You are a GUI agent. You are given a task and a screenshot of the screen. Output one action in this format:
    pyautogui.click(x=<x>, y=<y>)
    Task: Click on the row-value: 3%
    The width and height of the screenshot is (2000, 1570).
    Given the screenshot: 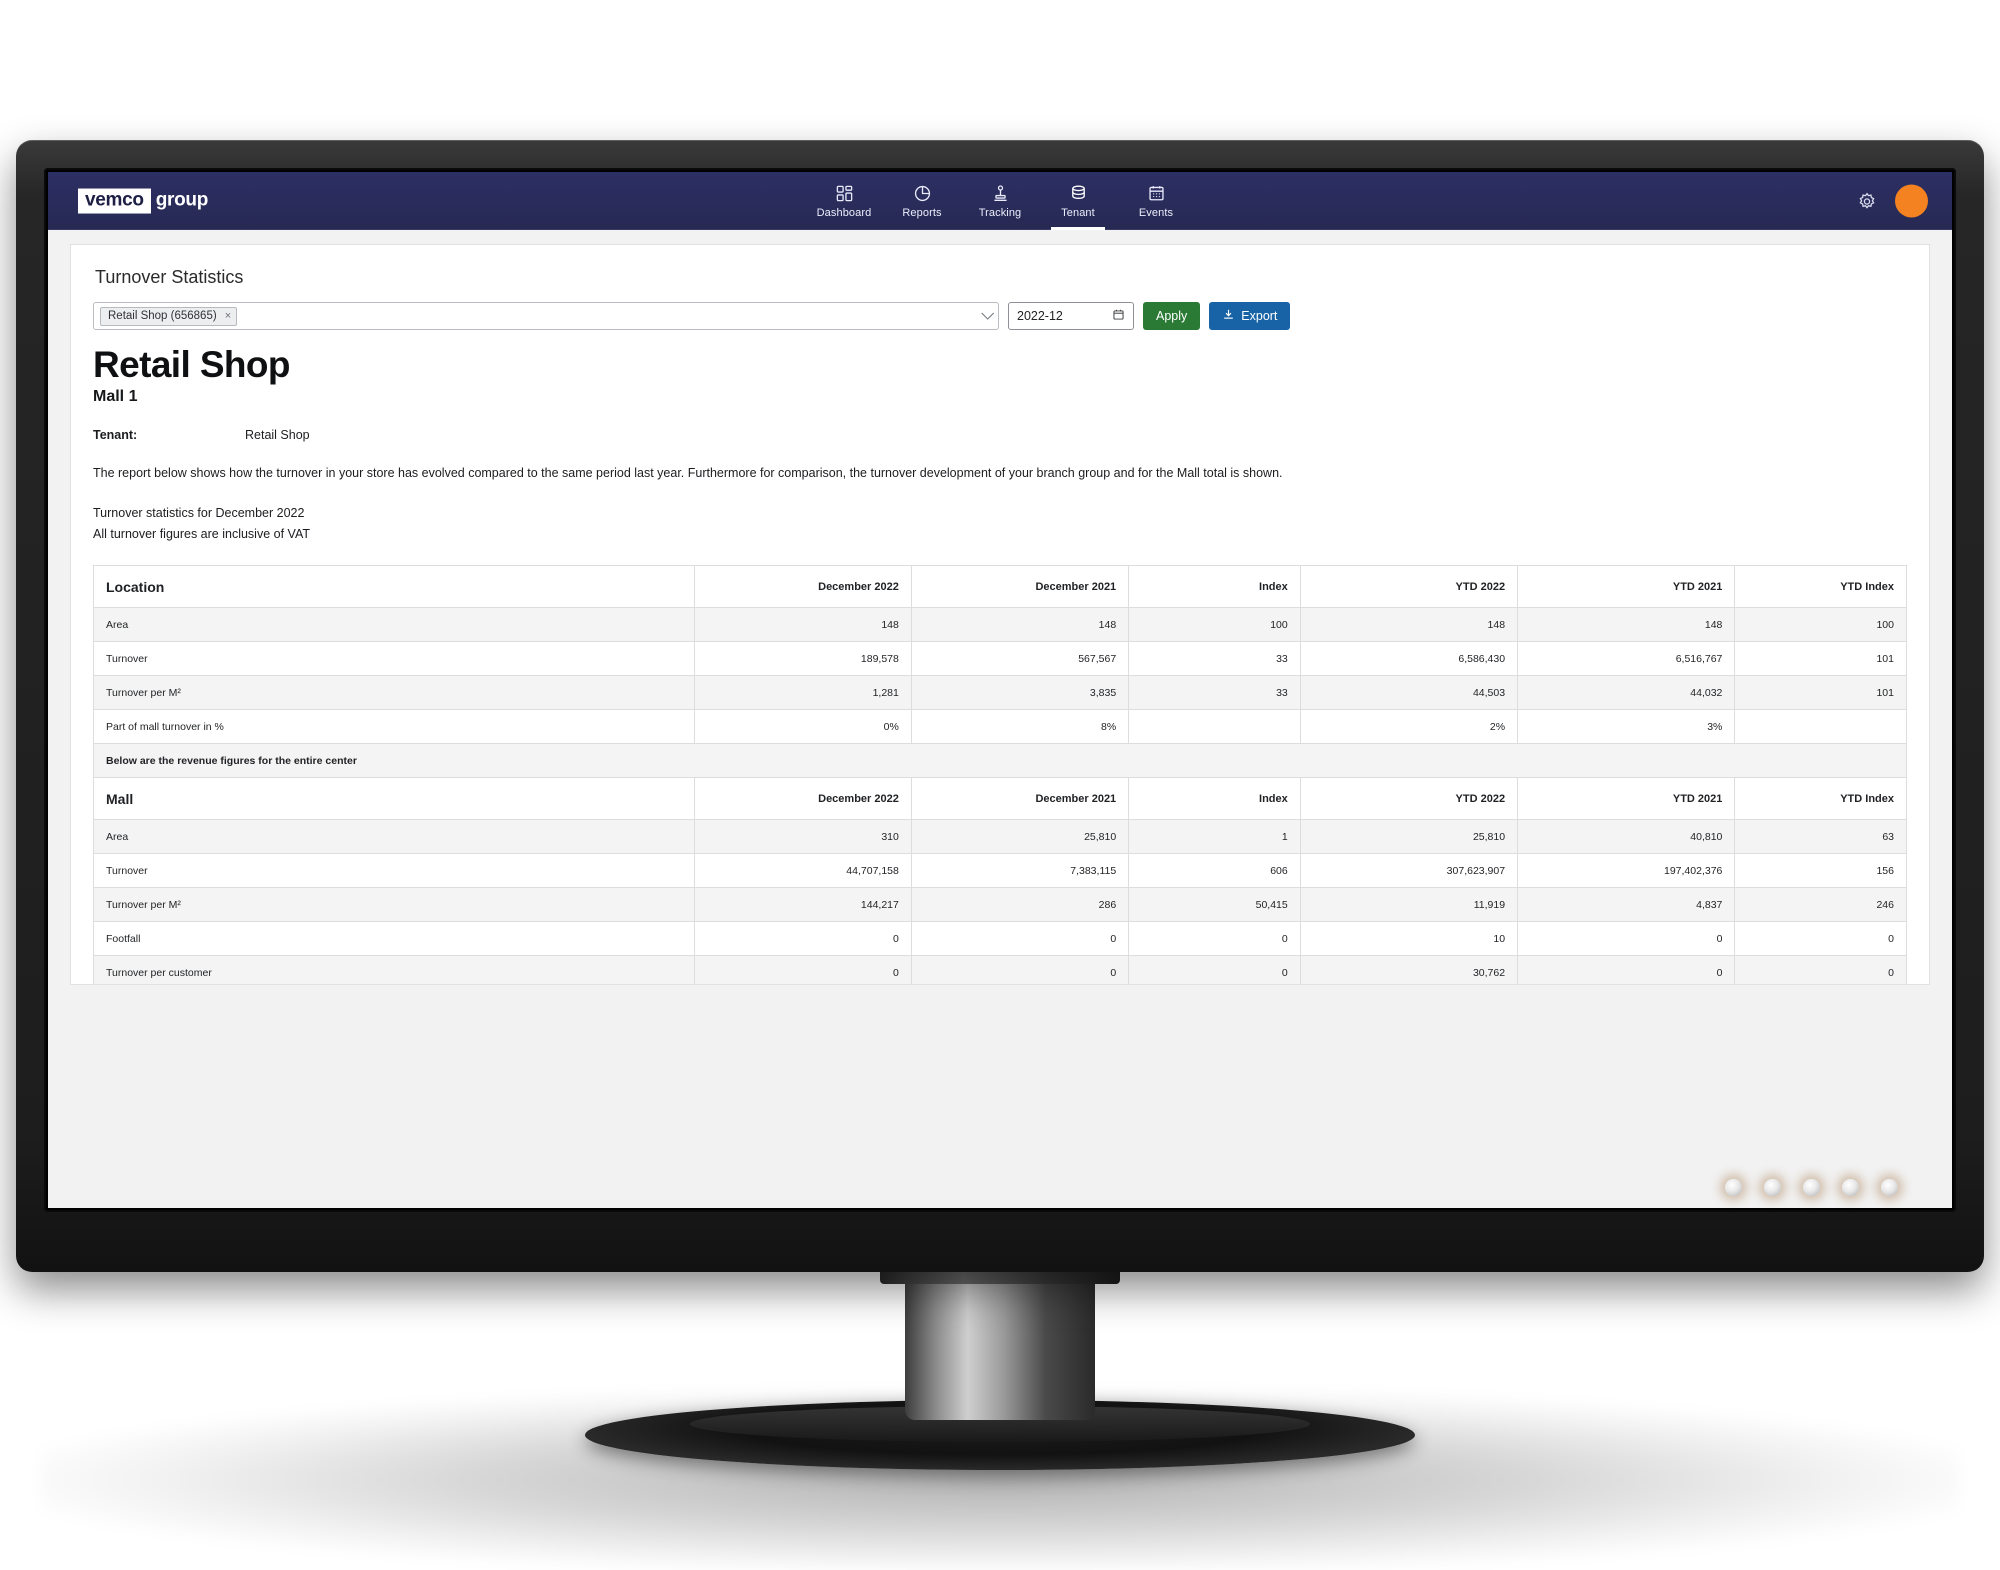 What is the action you would take?
    pyautogui.click(x=1626, y=727)
    